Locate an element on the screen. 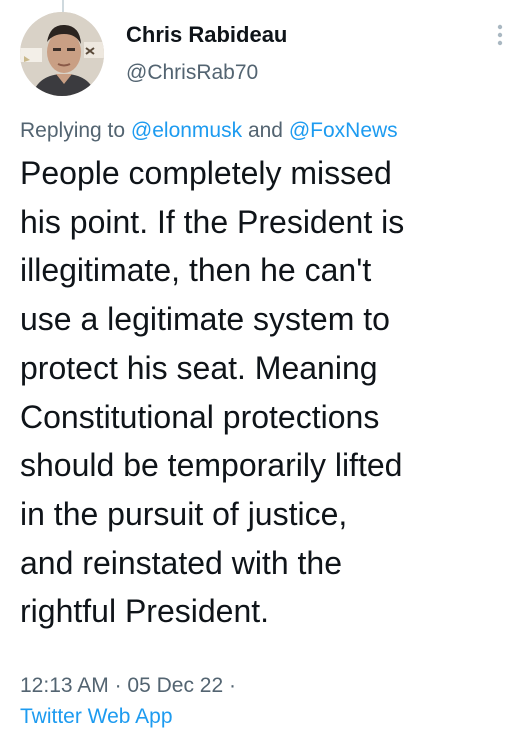 This screenshot has width=526, height=754. tweet-date: 05 Dec 22 is located at coordinates (175, 685).